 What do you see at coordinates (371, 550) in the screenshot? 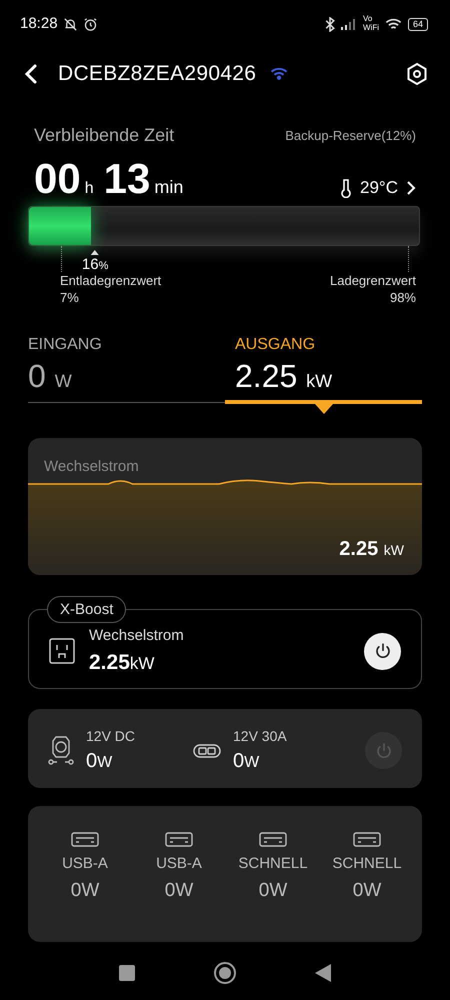
I see `graph-value: 2.25 kW` at bounding box center [371, 550].